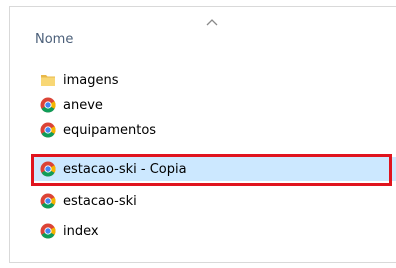 The image size is (396, 268). I want to click on list-item-estacao-ski: estacao-ski, so click(214, 201).